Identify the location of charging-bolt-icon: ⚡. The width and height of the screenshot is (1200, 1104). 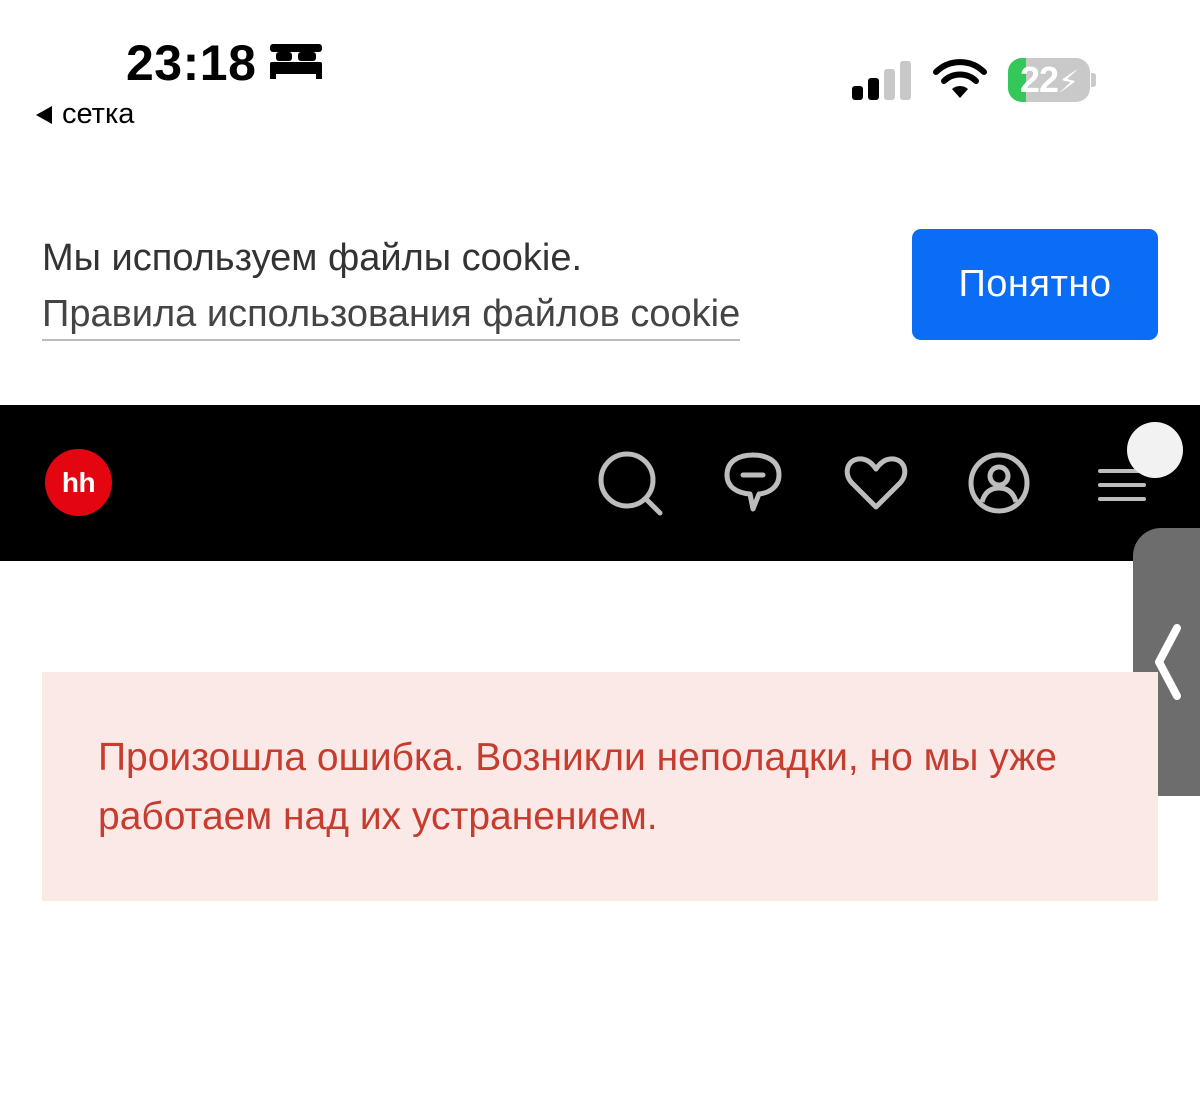
(1068, 82).